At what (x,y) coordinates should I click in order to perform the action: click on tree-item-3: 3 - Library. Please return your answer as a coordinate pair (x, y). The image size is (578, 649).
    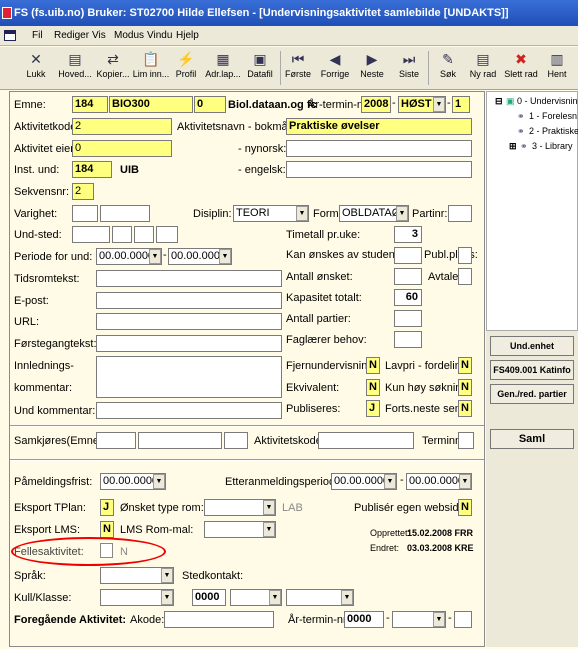
    Looking at the image, I should click on (552, 146).